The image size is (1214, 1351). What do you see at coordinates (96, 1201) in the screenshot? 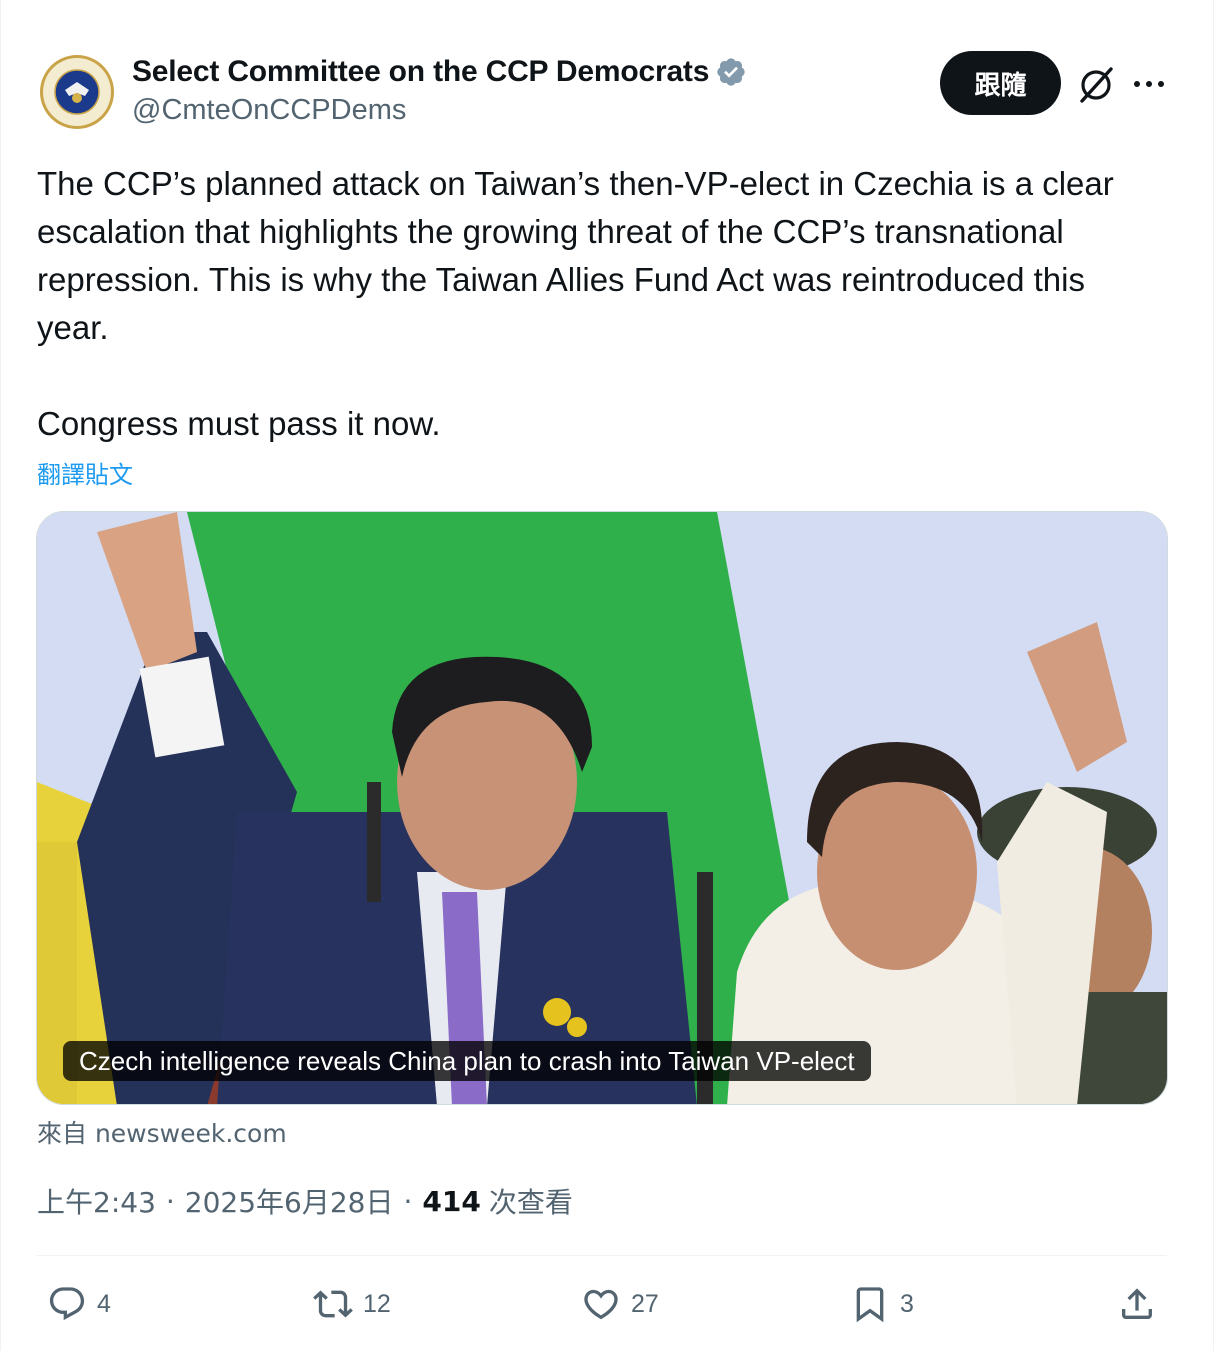
I see `tweet-time: 上午2:43` at bounding box center [96, 1201].